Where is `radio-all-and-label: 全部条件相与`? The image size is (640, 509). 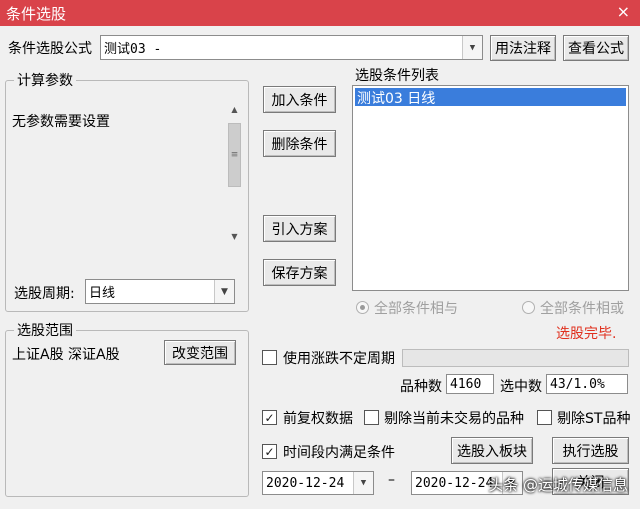
radio-all-and-label: 全部条件相与 is located at coordinates (416, 309).